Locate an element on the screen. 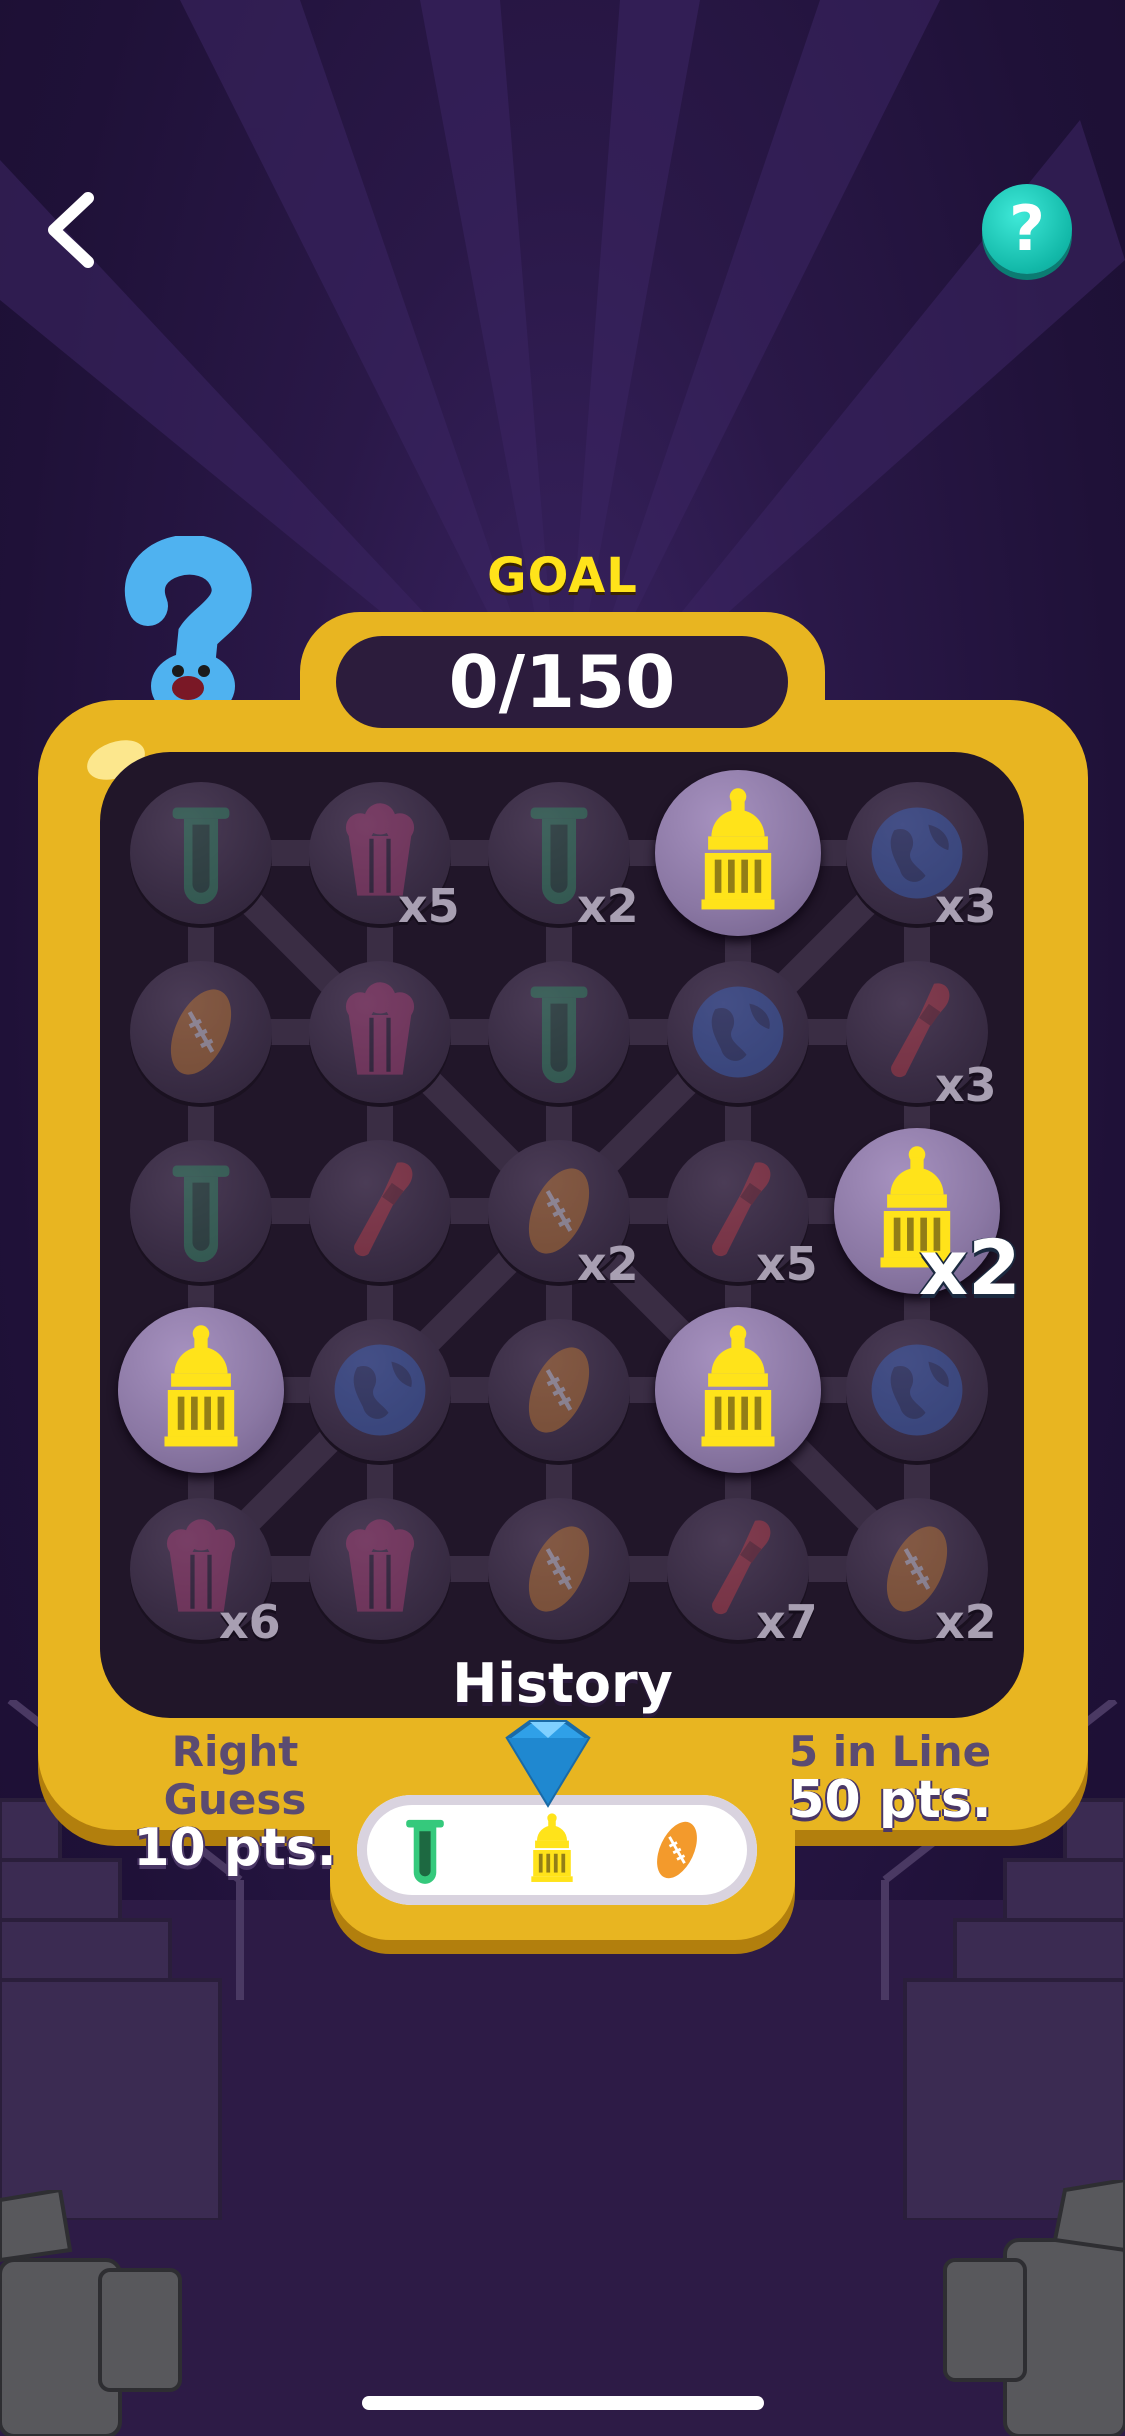 The height and width of the screenshot is (2436, 1125). right-guess-info: Right Guess 10 pts. is located at coordinates (235, 1802).